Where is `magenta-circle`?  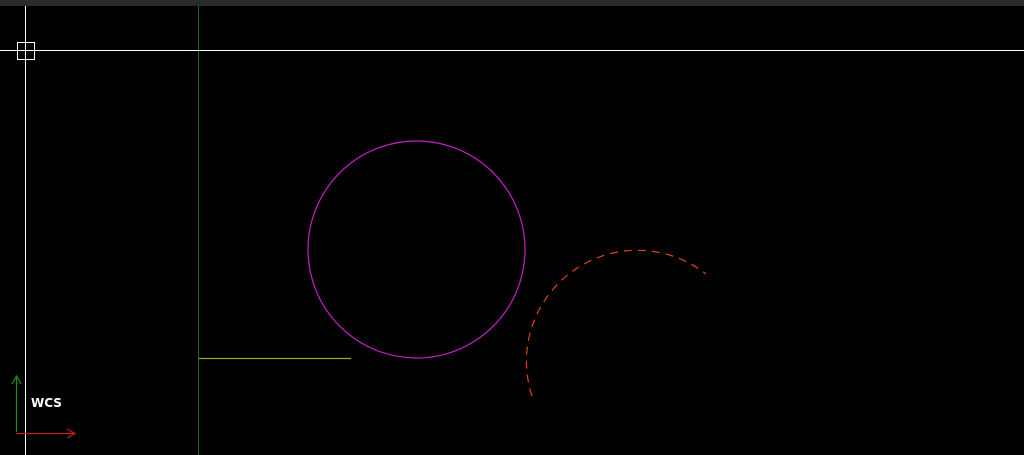 magenta-circle is located at coordinates (416, 249).